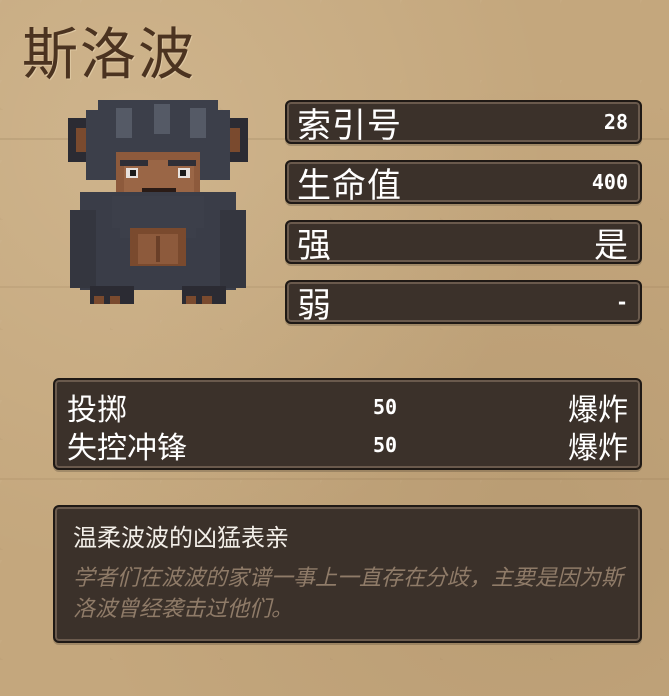 Image resolution: width=669 pixels, height=696 pixels. Describe the element at coordinates (463, 123) in the screenshot. I see `stat-row-index: 索引号 28` at that location.